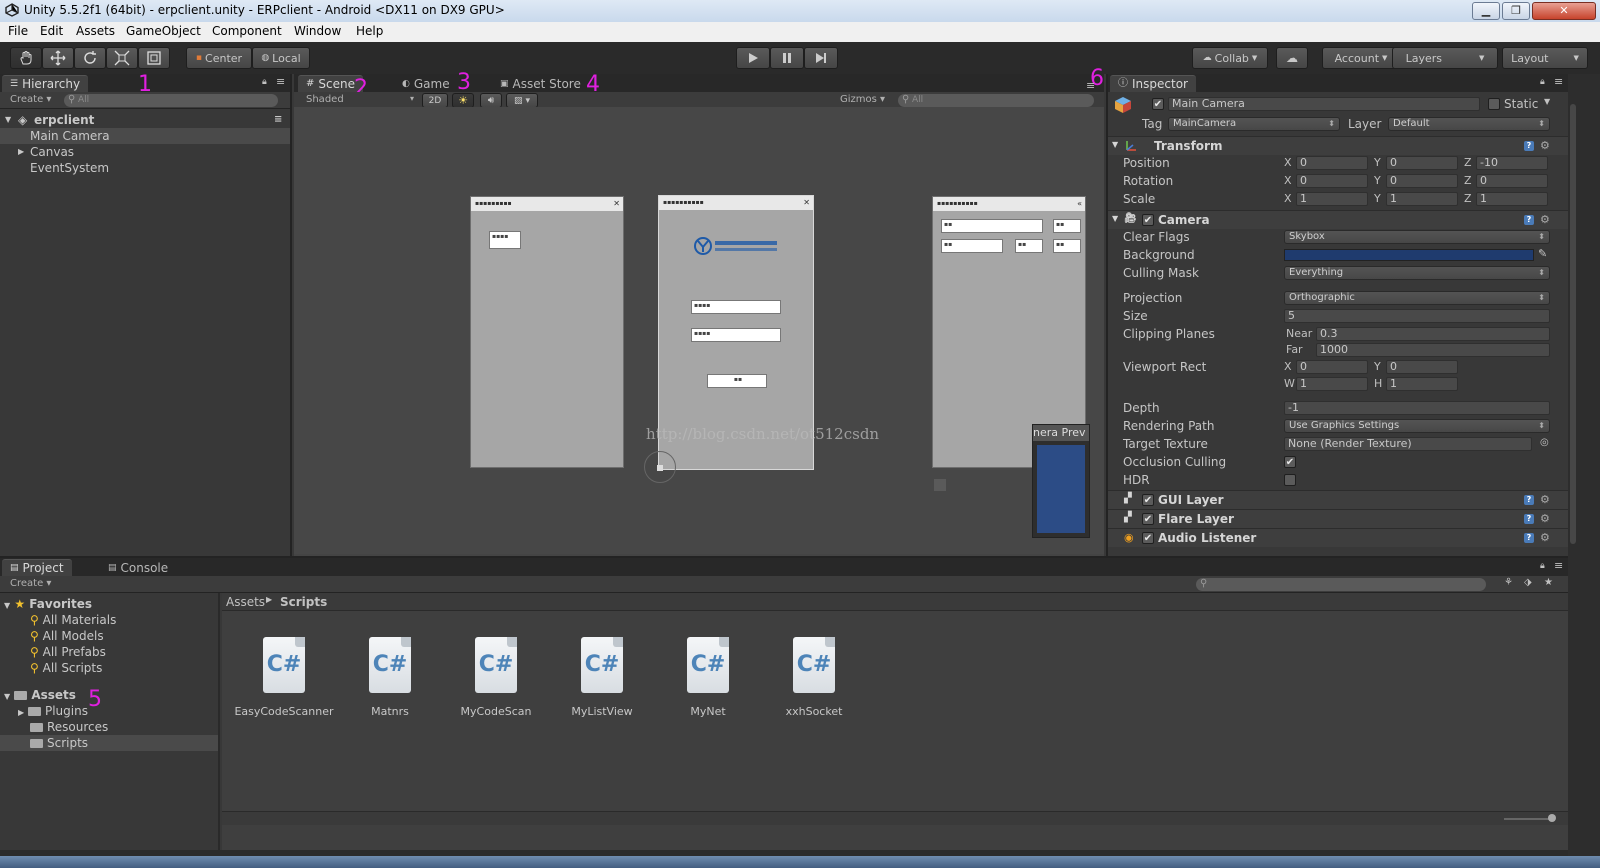  Describe the element at coordinates (602, 677) in the screenshot. I see `asset-file: C# MyListView` at that location.